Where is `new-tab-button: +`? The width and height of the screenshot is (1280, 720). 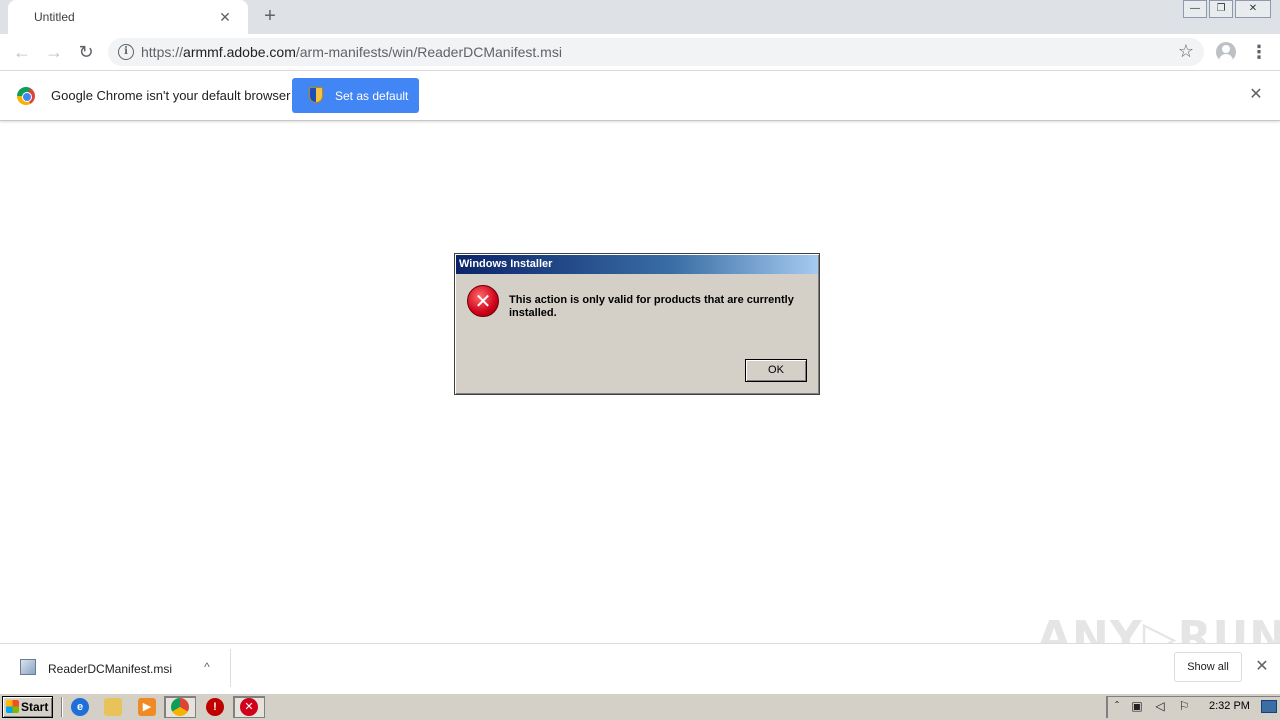 new-tab-button: + is located at coordinates (270, 16).